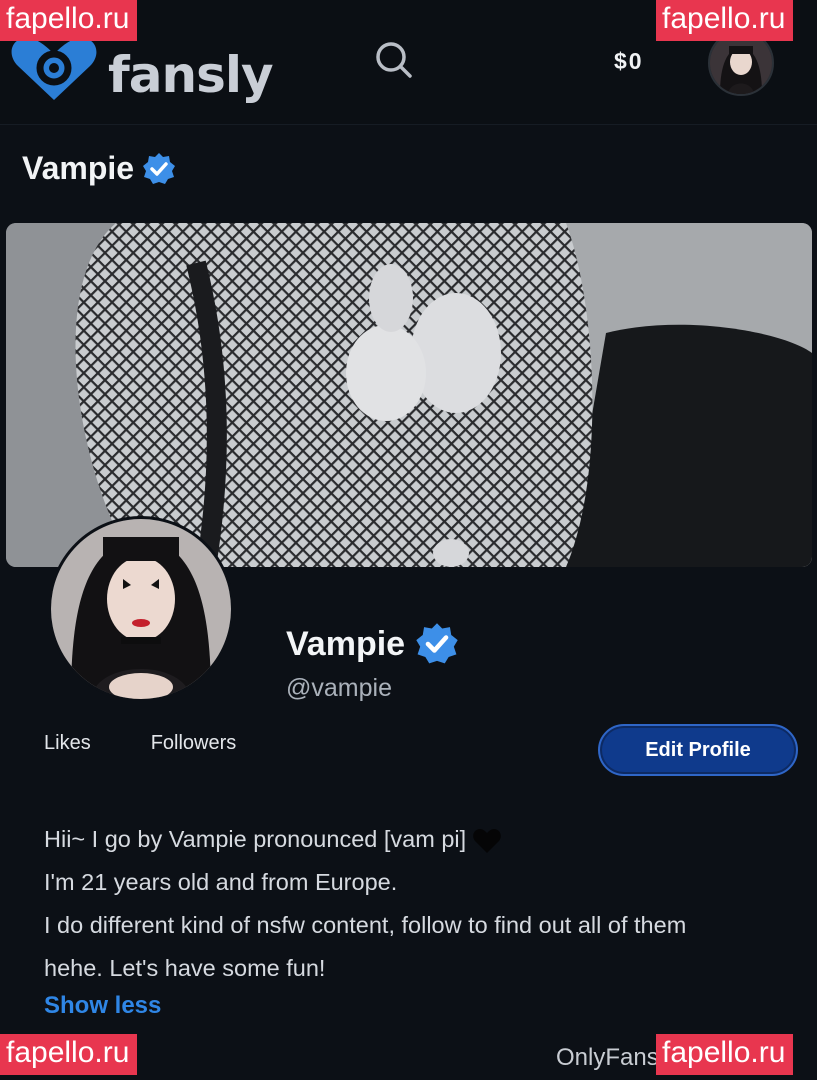 The height and width of the screenshot is (1080, 817). What do you see at coordinates (54, 69) in the screenshot?
I see `fansly-logo-icon` at bounding box center [54, 69].